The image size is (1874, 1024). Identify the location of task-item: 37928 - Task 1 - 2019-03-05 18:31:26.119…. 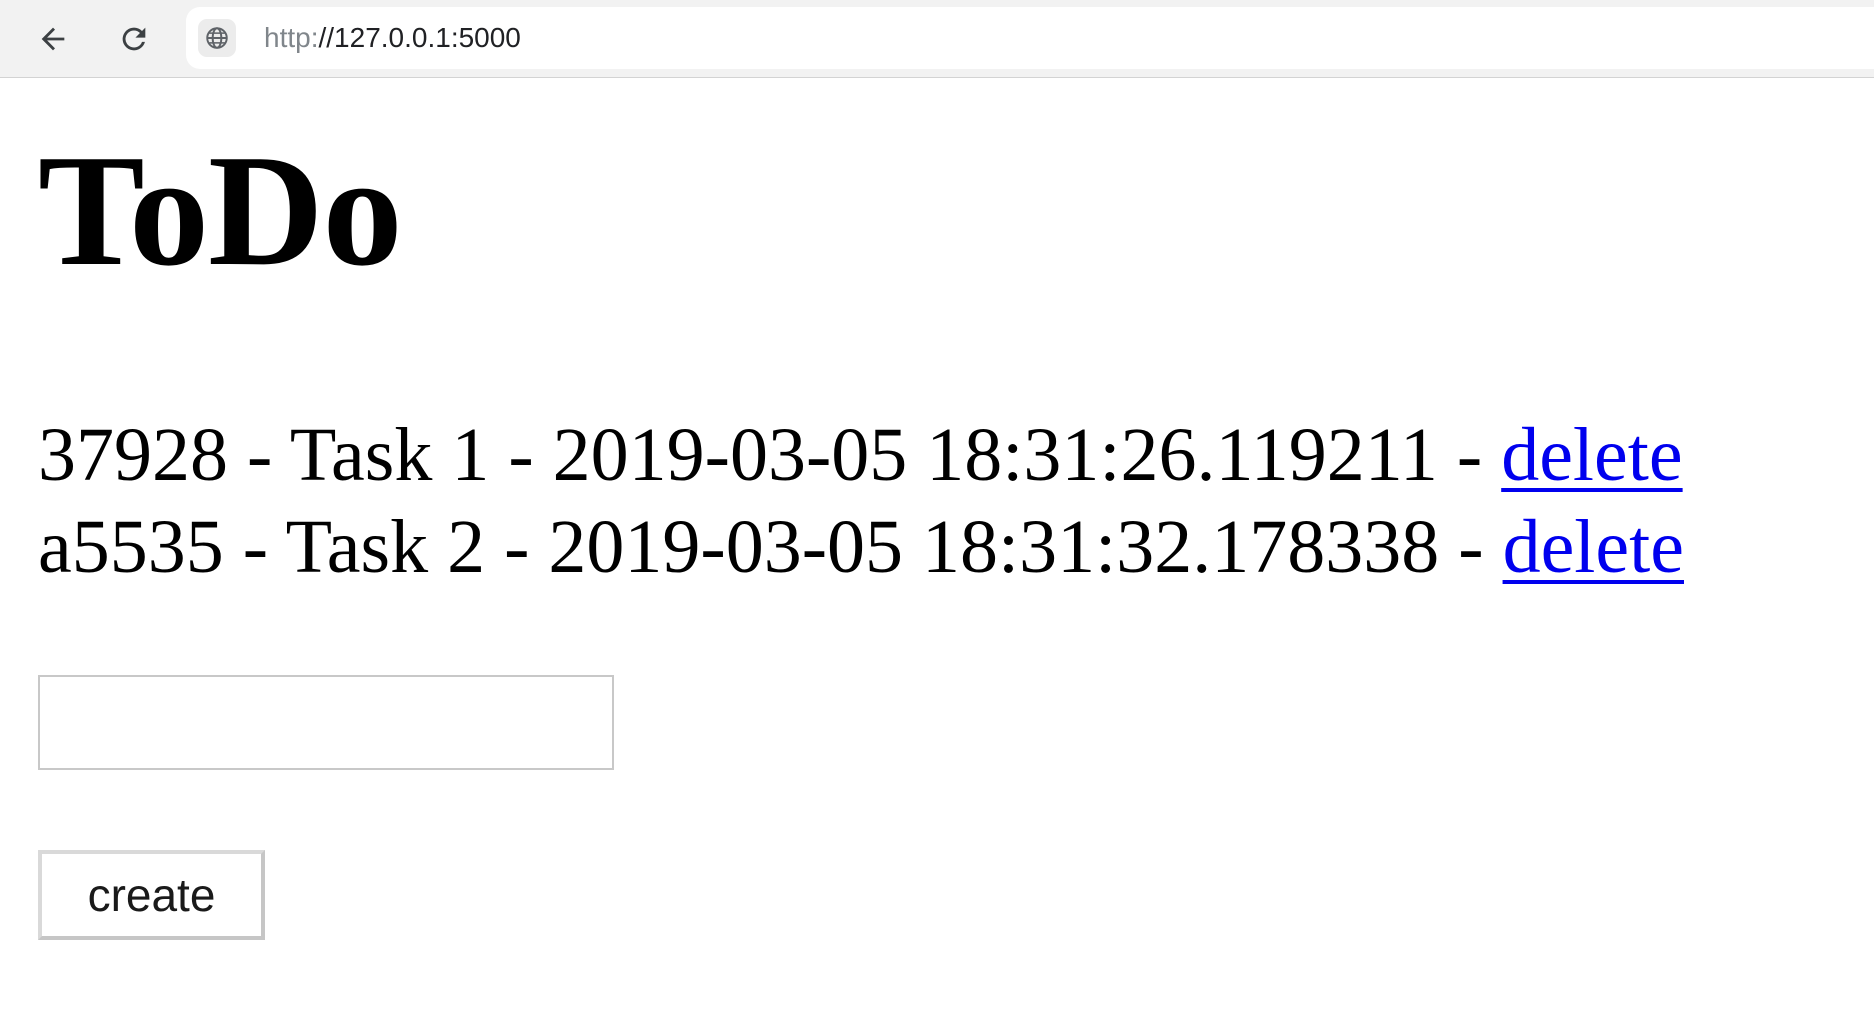
(938, 455).